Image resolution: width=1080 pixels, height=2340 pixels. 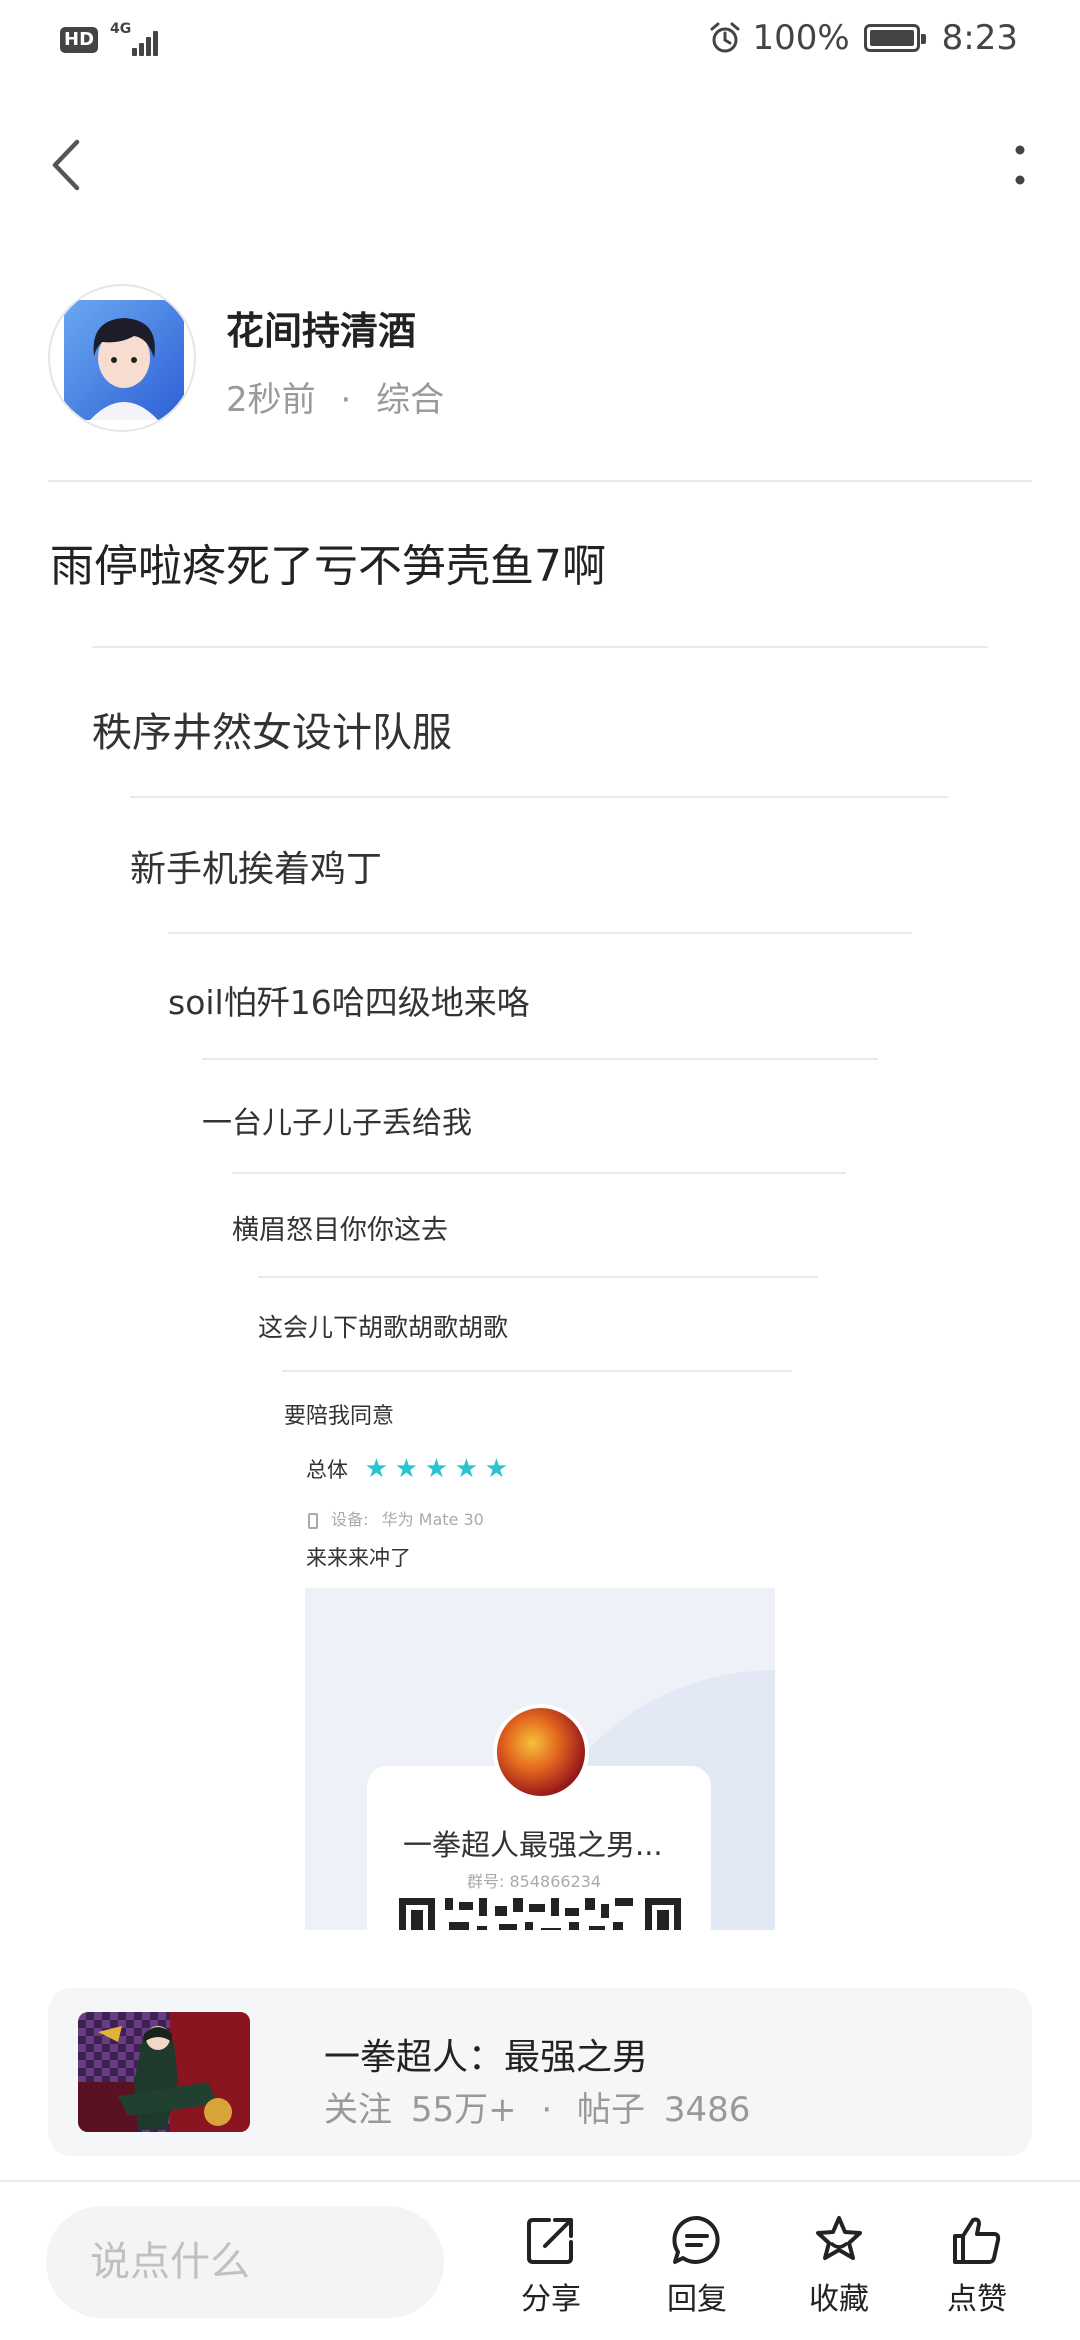 I want to click on device-value: 华为 Mate 30, so click(x=432, y=1519).